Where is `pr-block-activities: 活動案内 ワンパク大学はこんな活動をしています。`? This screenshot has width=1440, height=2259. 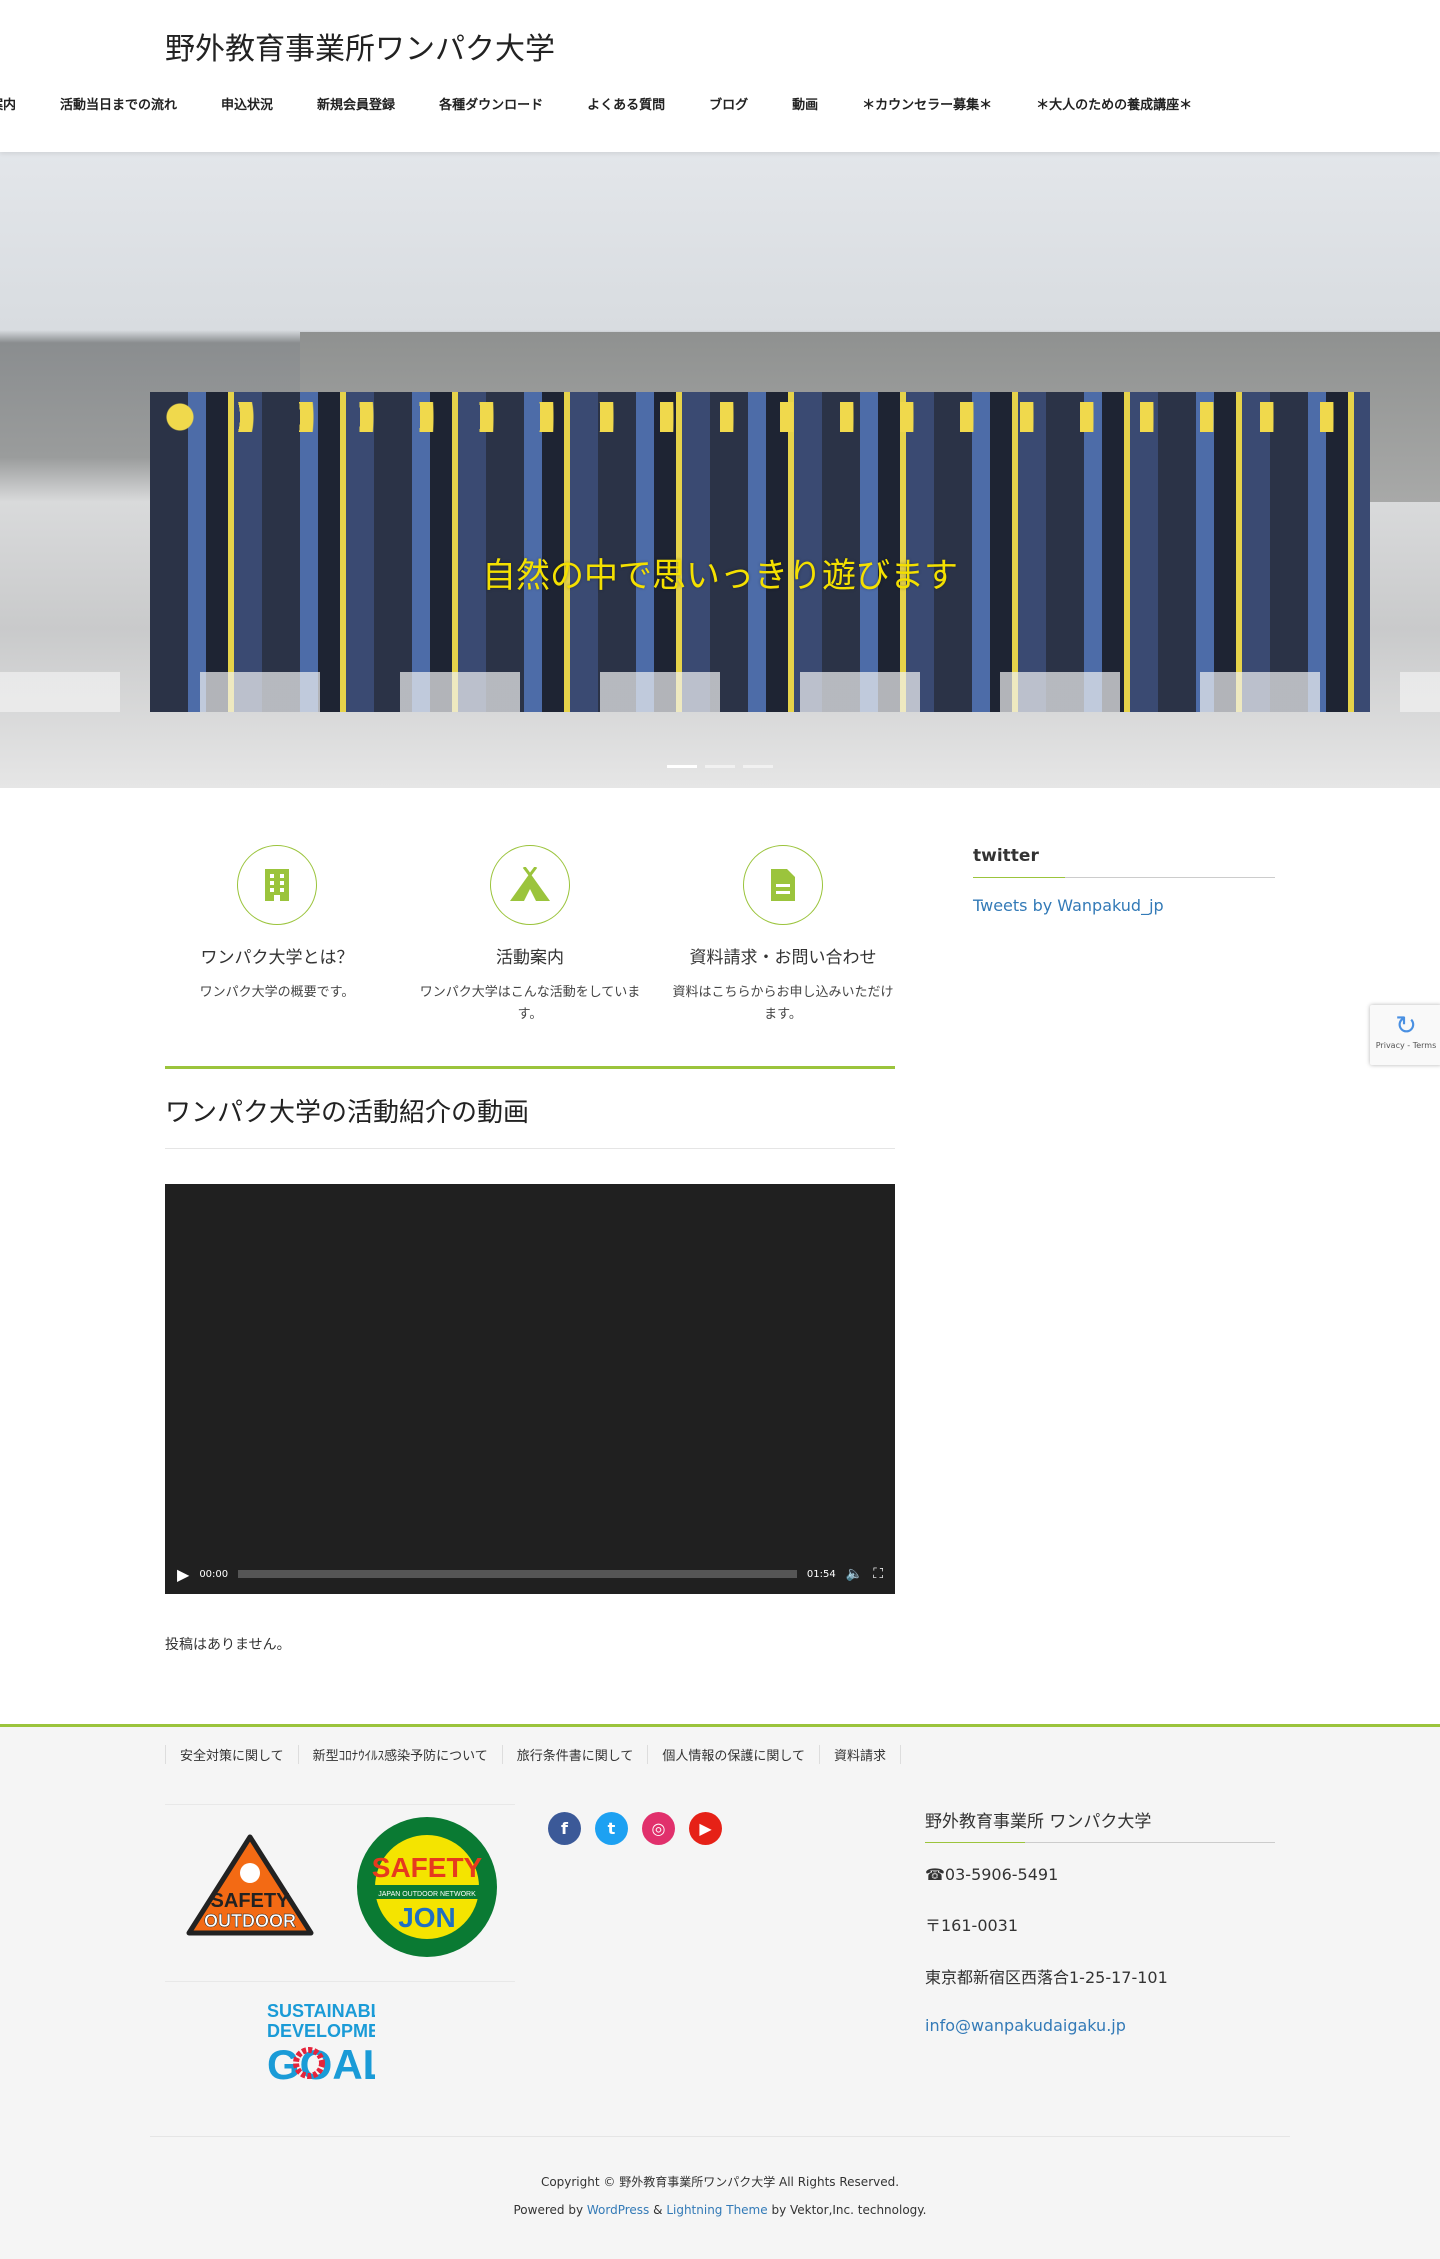 pr-block-activities: 活動案内 ワンパク大学はこんな活動をしています。 is located at coordinates (530, 935).